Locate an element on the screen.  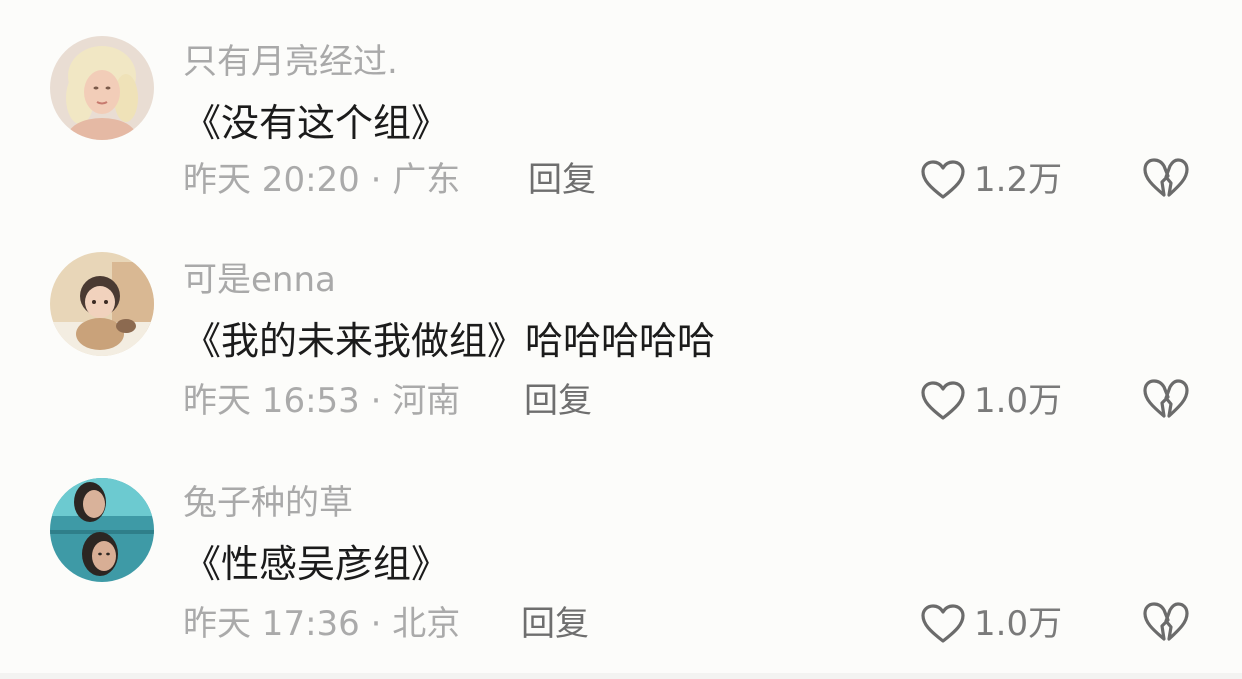
bottom-edge is located at coordinates (621, 676).